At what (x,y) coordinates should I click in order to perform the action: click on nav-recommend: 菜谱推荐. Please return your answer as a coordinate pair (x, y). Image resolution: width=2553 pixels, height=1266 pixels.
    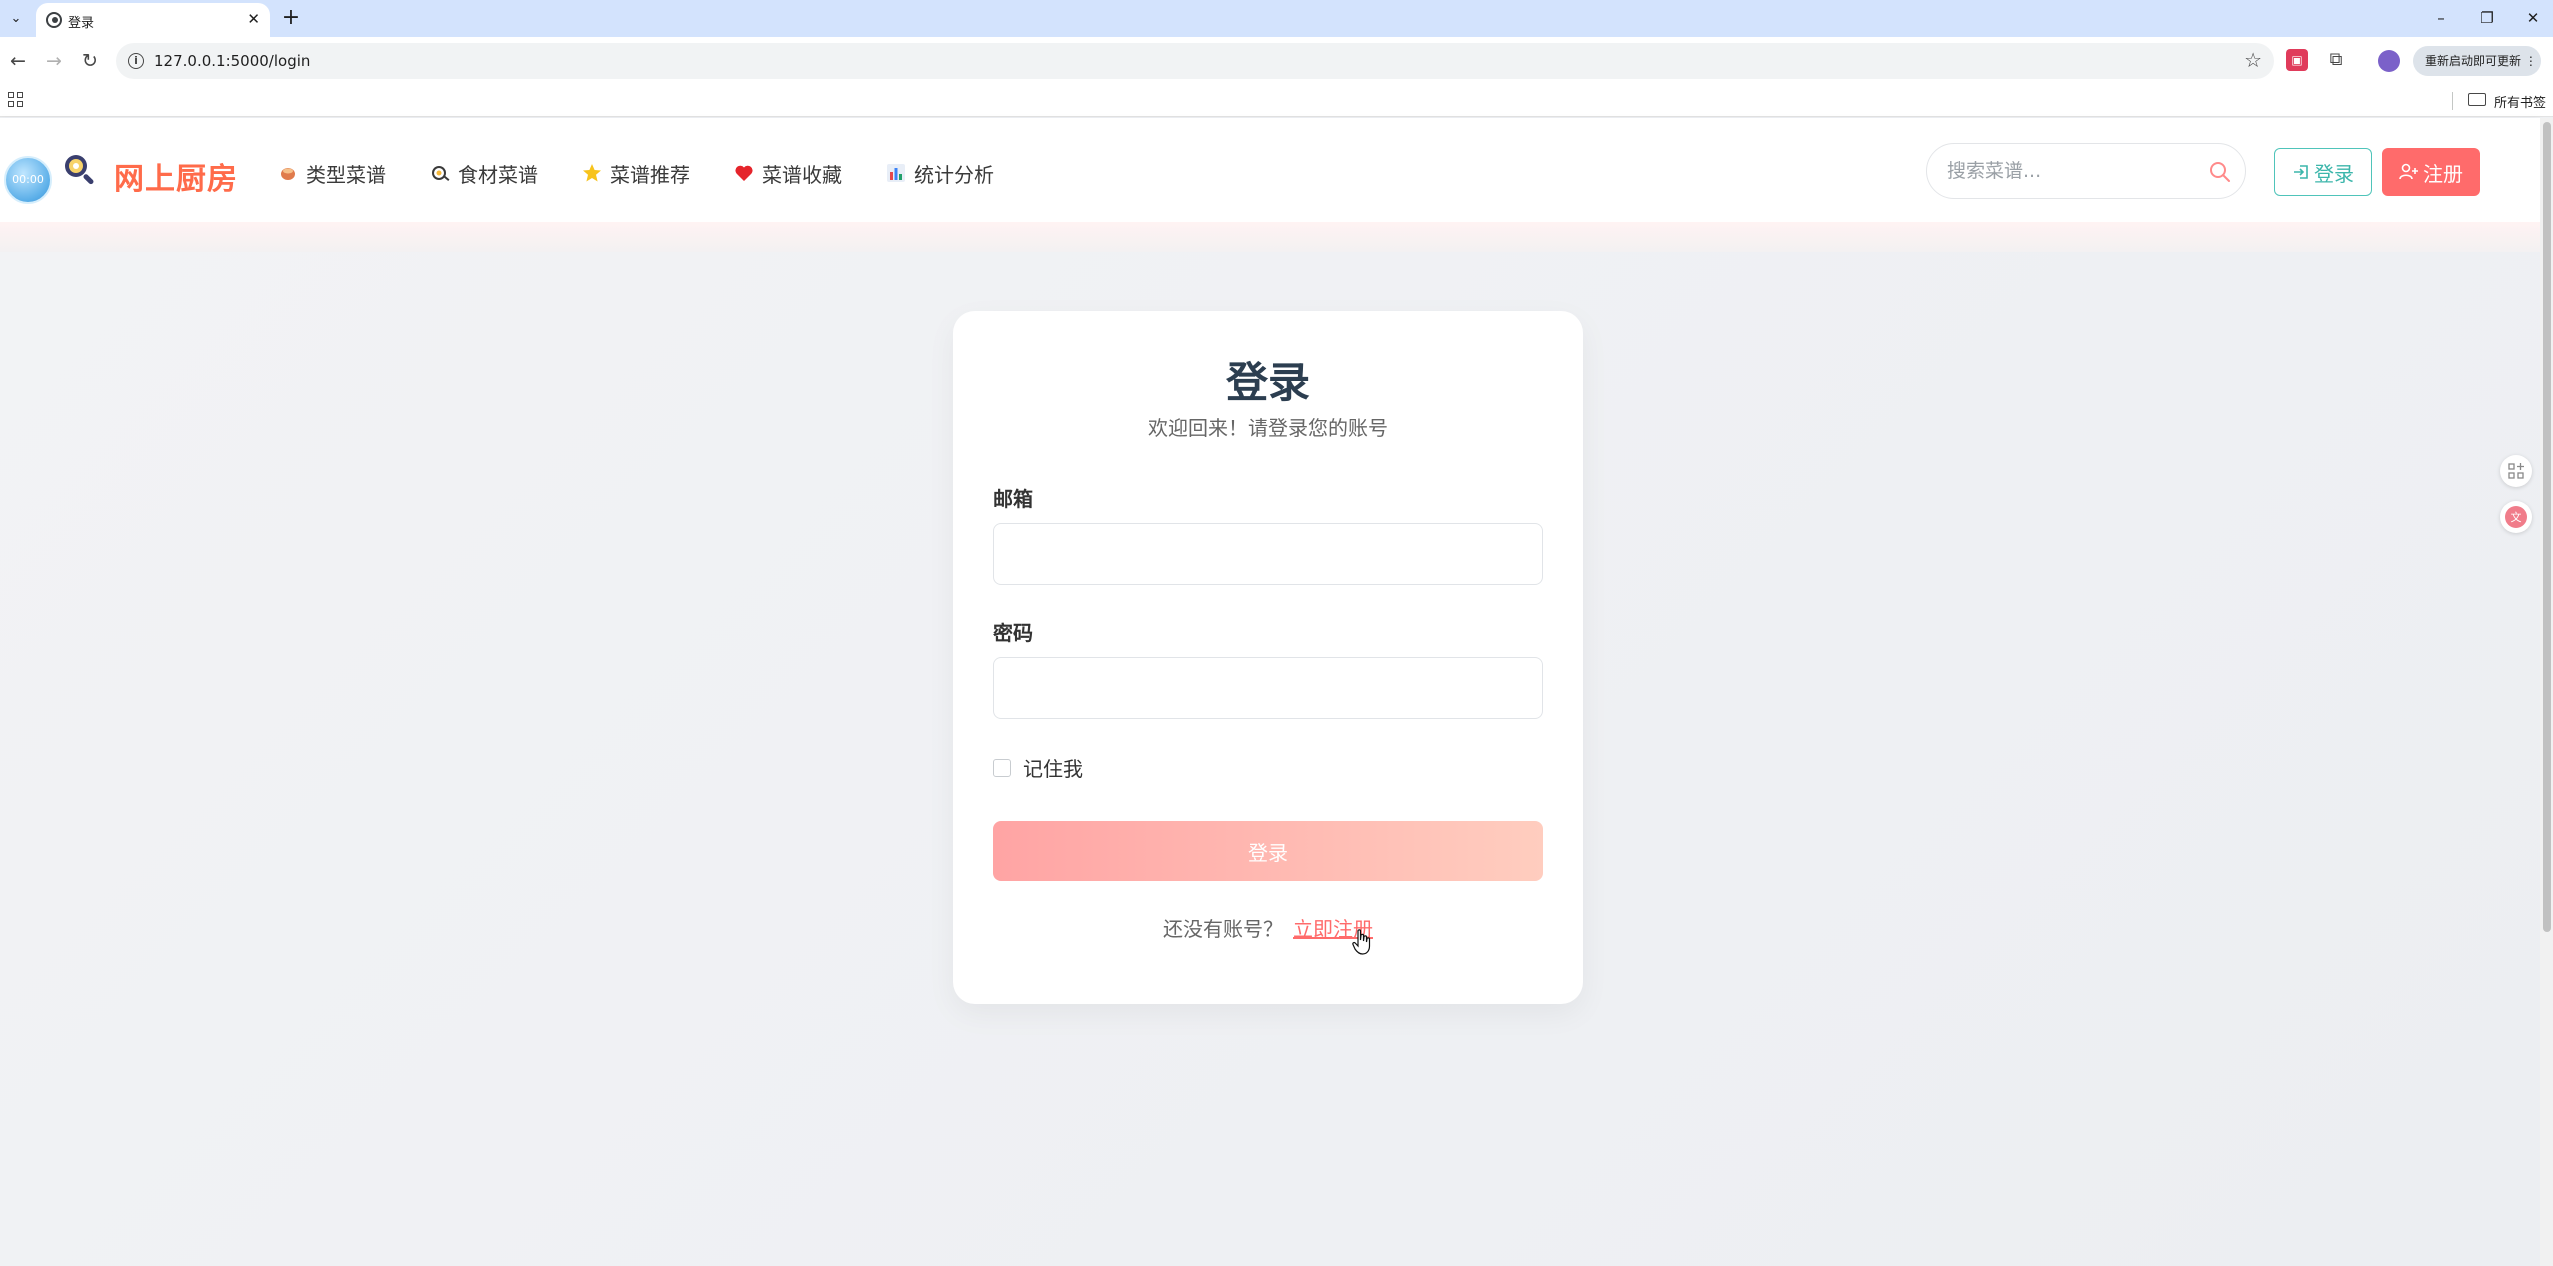
    Looking at the image, I should click on (636, 173).